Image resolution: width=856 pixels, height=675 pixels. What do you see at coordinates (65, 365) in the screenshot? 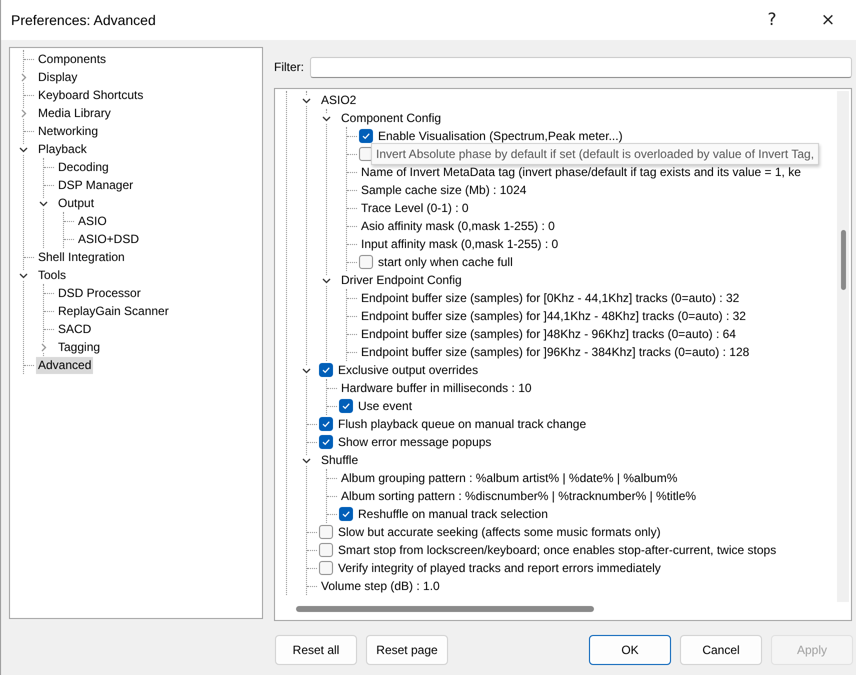
I see `sidebar-item: Advanced` at bounding box center [65, 365].